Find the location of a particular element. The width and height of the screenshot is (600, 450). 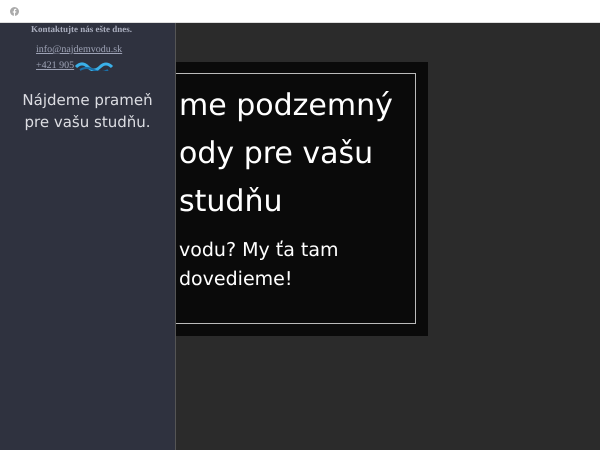

hero-subheading-line: vodu? My ťa tam is located at coordinates (259, 250).